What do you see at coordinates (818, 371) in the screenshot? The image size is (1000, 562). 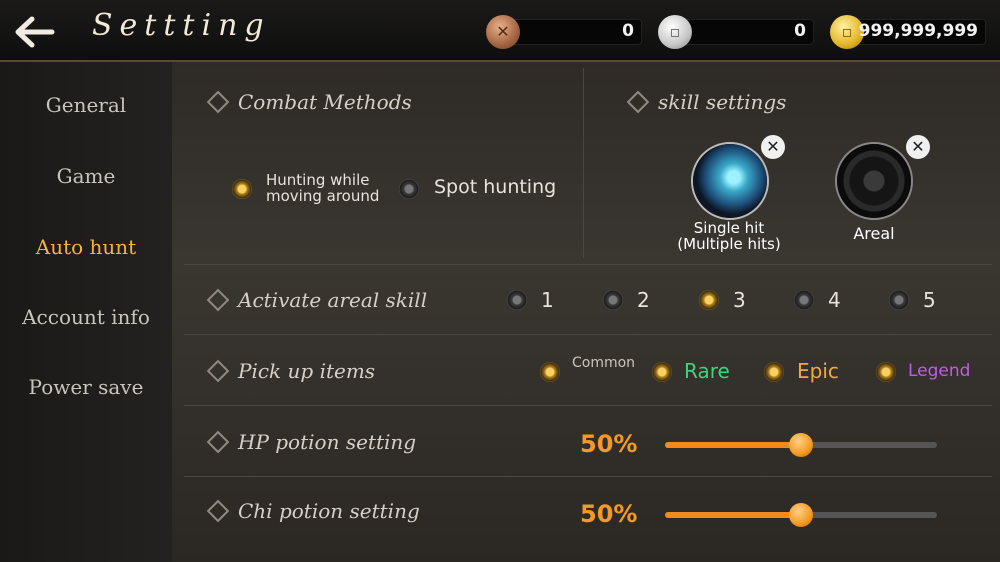 I see `pickup-epic-label: Epic` at bounding box center [818, 371].